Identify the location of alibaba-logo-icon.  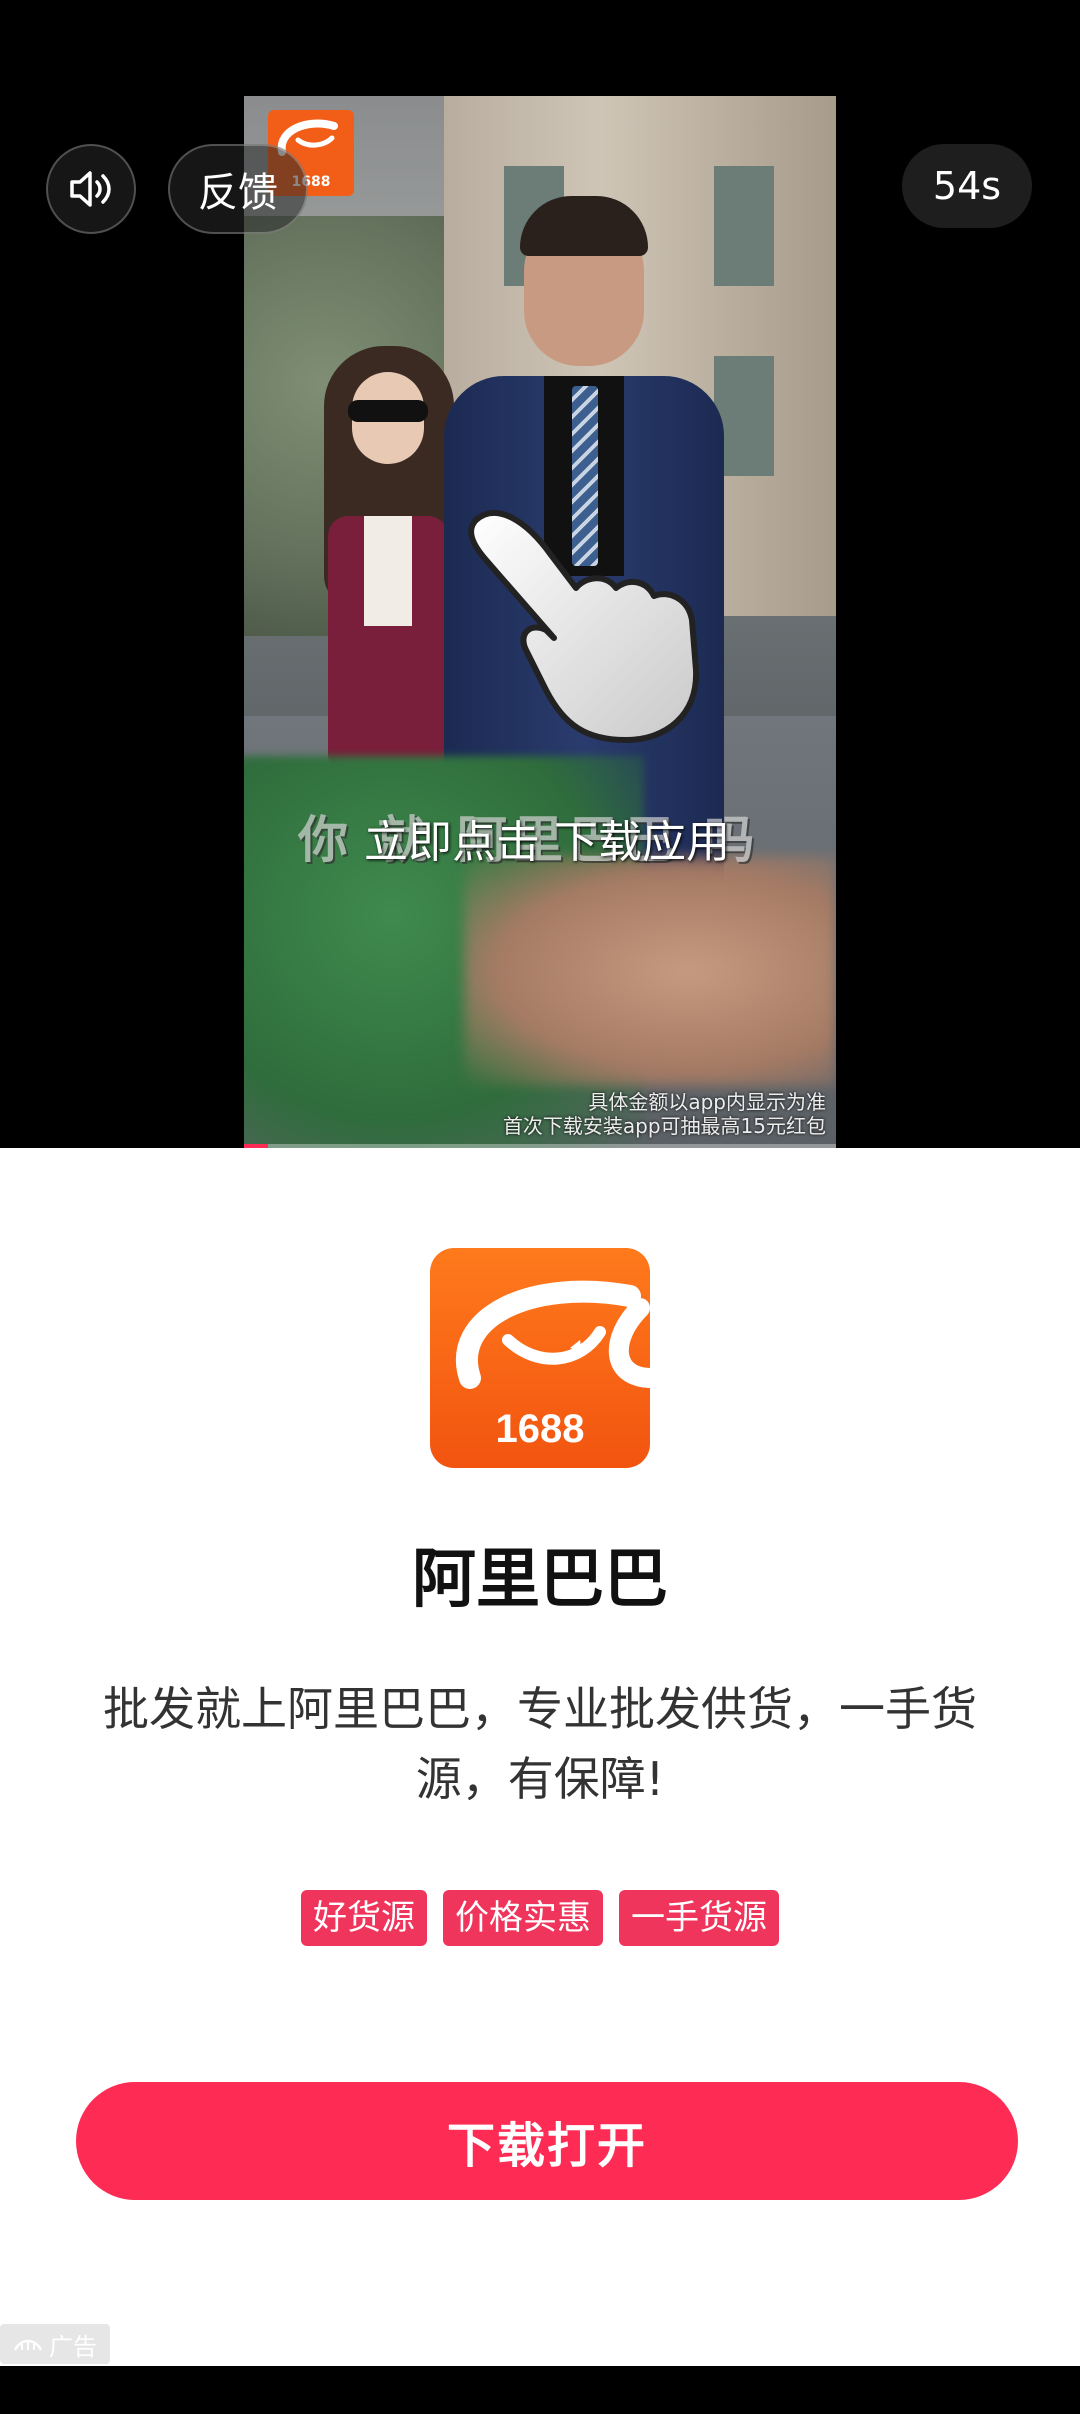
(553, 1334).